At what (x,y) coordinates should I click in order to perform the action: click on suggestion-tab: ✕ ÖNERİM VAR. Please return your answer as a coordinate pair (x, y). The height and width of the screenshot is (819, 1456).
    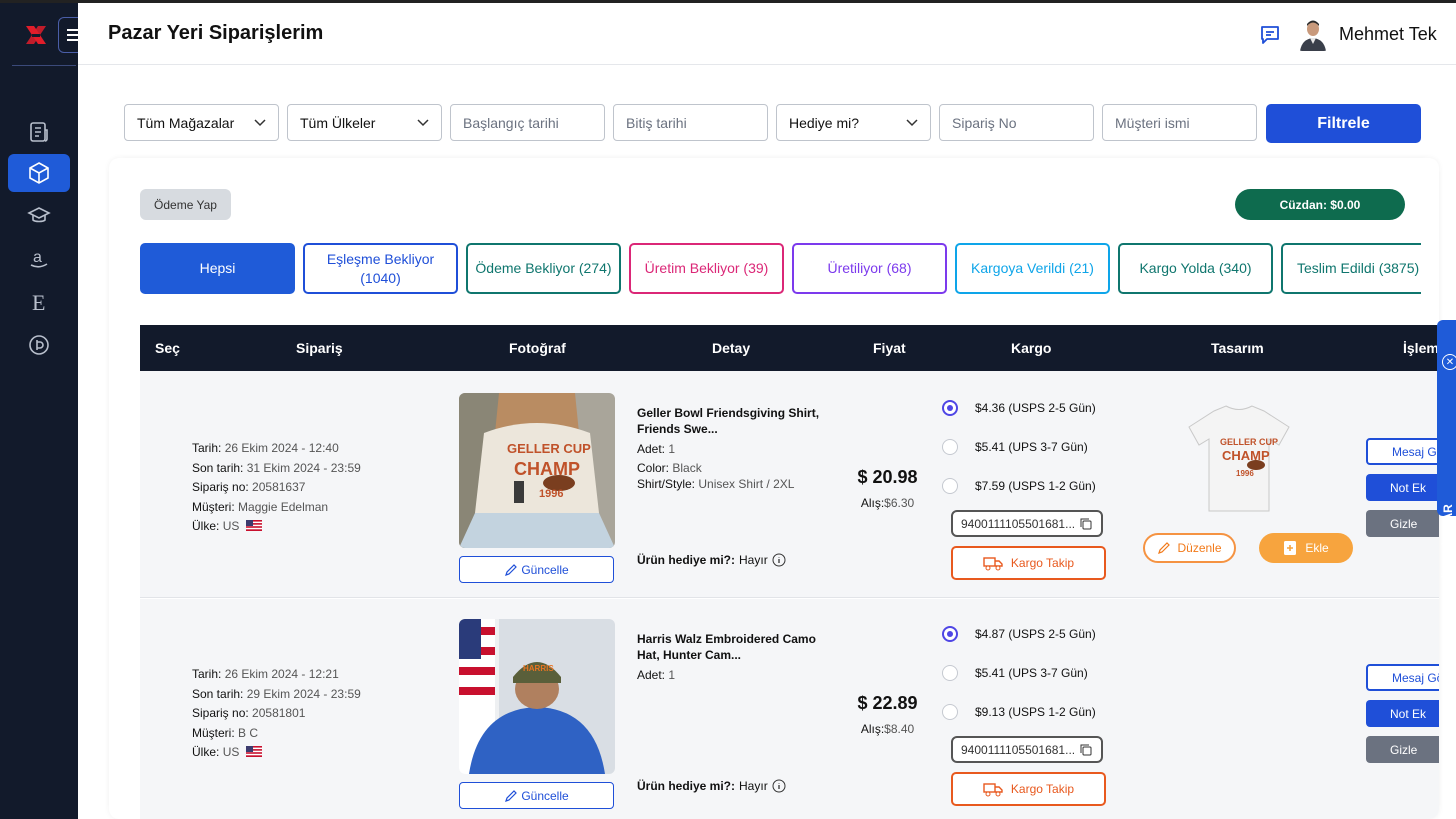
    Looking at the image, I should click on (1446, 450).